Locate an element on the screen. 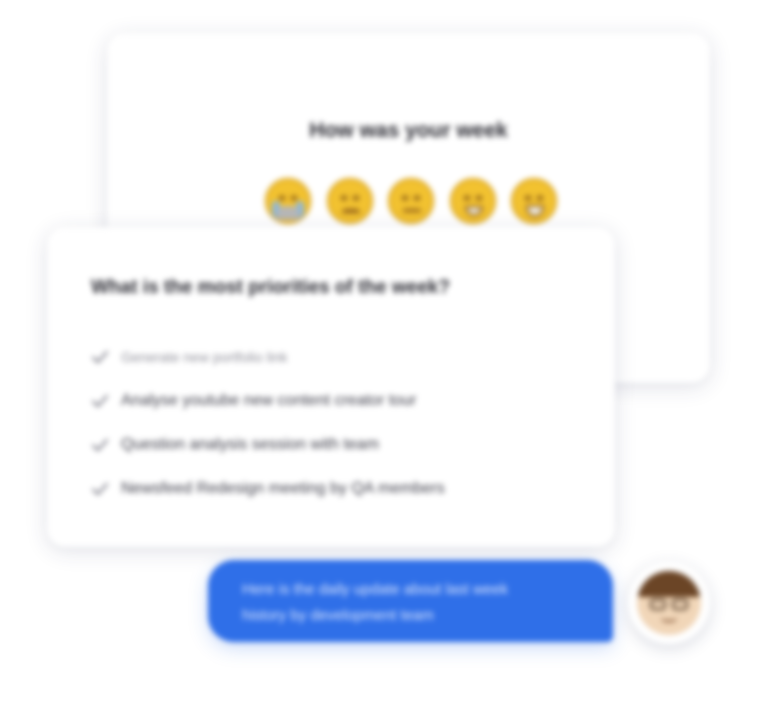 The width and height of the screenshot is (761, 706). chat-message-line: Here is the daily update about last week is located at coordinates (375, 589).